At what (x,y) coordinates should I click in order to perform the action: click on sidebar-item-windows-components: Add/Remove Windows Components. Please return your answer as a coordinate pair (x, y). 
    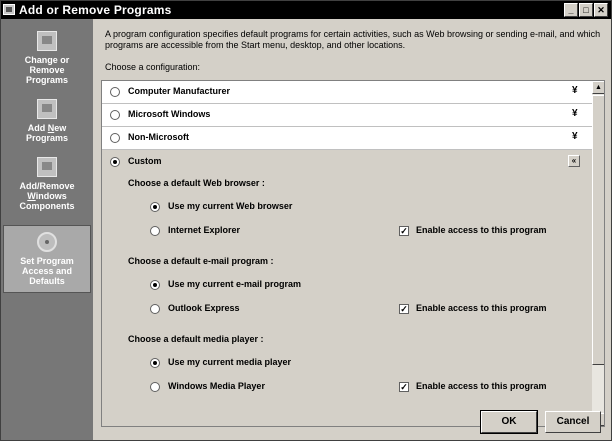
    Looking at the image, I should click on (47, 184).